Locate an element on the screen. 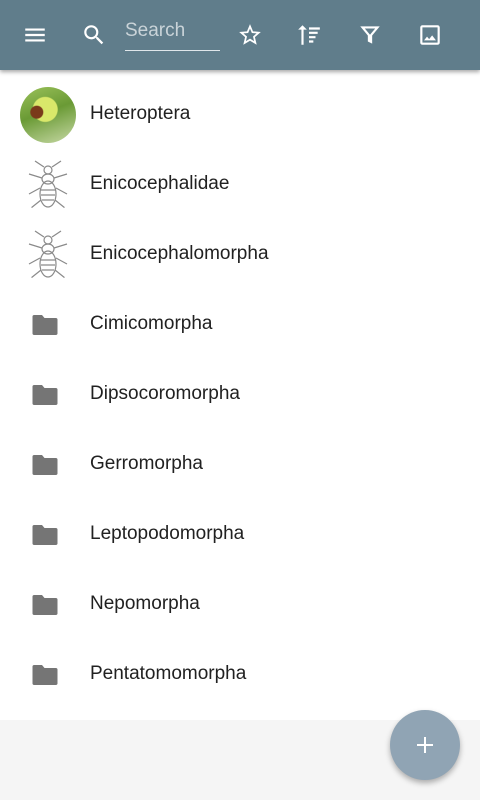 This screenshot has width=480, height=800. toolbar is located at coordinates (240, 35).